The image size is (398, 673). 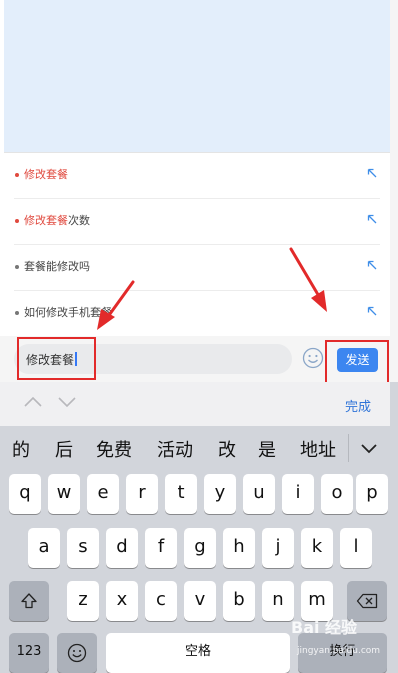 What do you see at coordinates (308, 279) in the screenshot?
I see `annotation-arrow-right` at bounding box center [308, 279].